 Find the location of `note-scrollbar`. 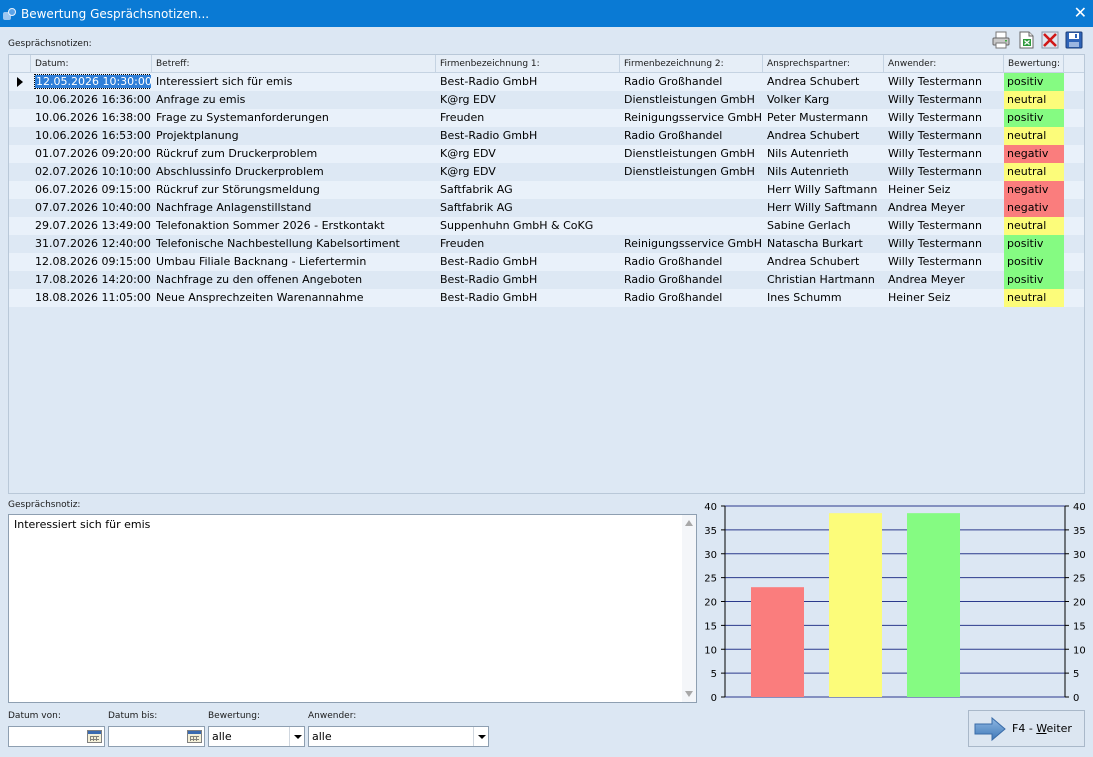

note-scrollbar is located at coordinates (689, 608).